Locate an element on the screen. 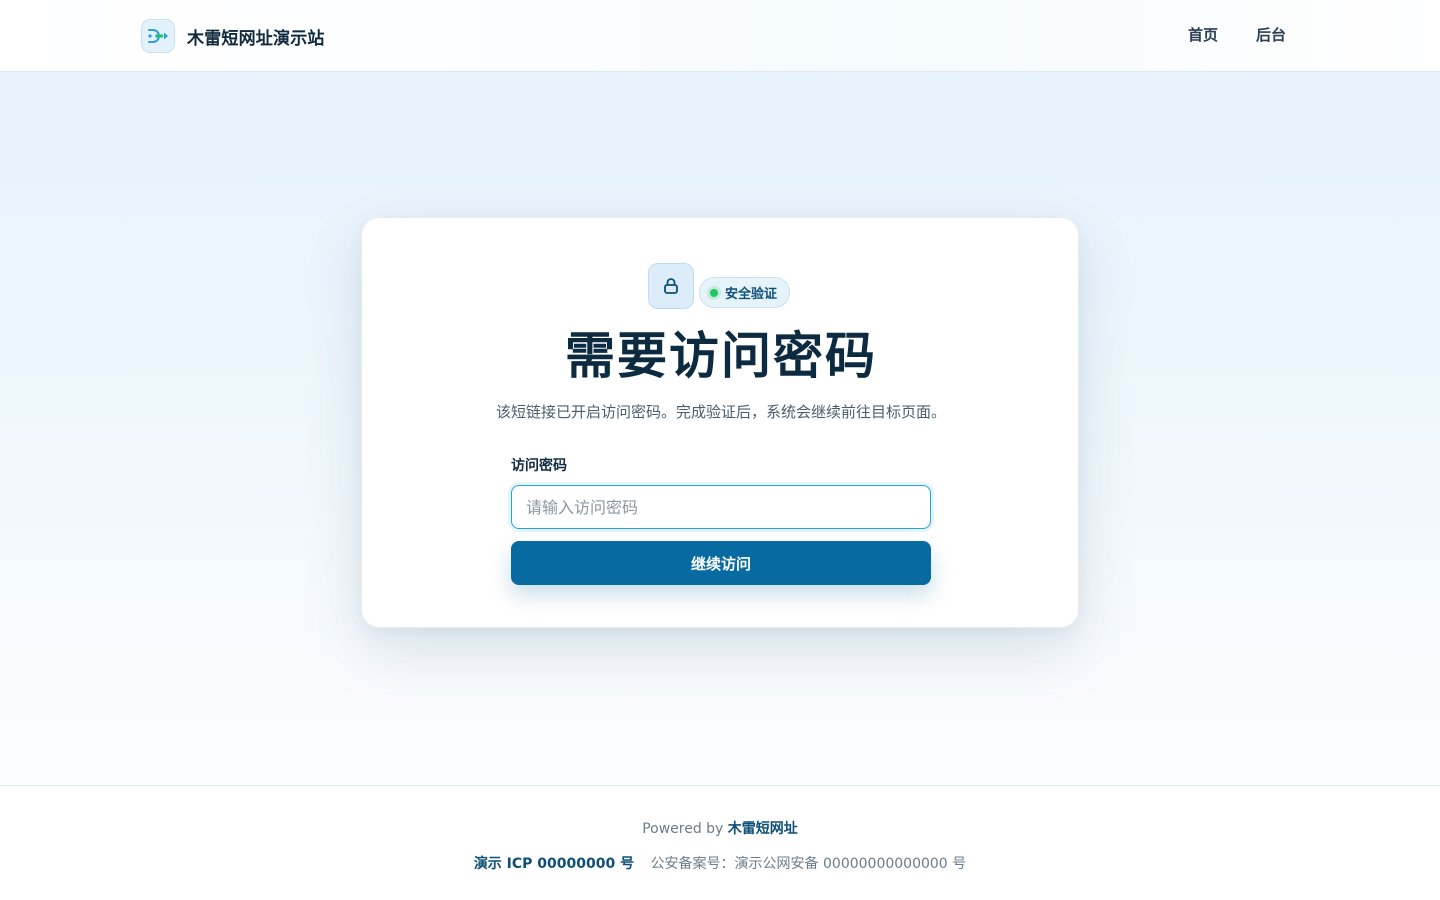 Image resolution: width=1440 pixels, height=900 pixels. status-dot-icon is located at coordinates (714, 292).